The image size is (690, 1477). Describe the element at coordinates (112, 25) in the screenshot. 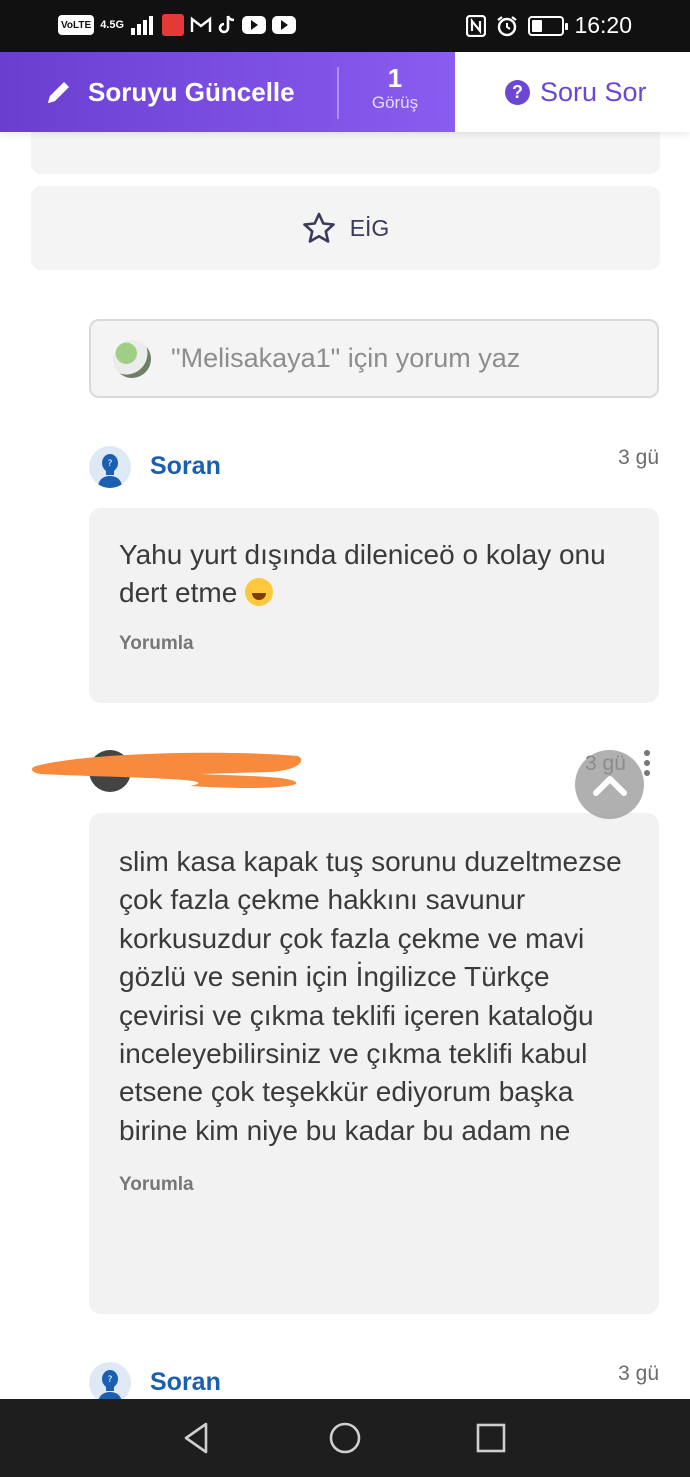

I see `network-type: 4.5G` at that location.